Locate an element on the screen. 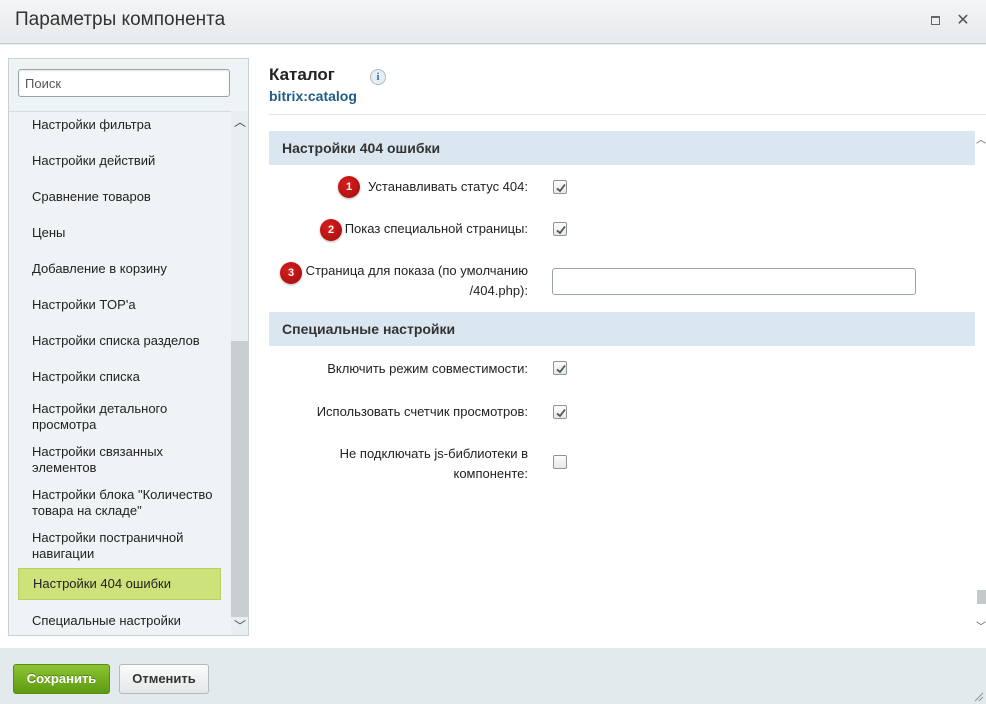 This screenshot has height=704, width=986. sidebar-scroll-thumb is located at coordinates (239, 479).